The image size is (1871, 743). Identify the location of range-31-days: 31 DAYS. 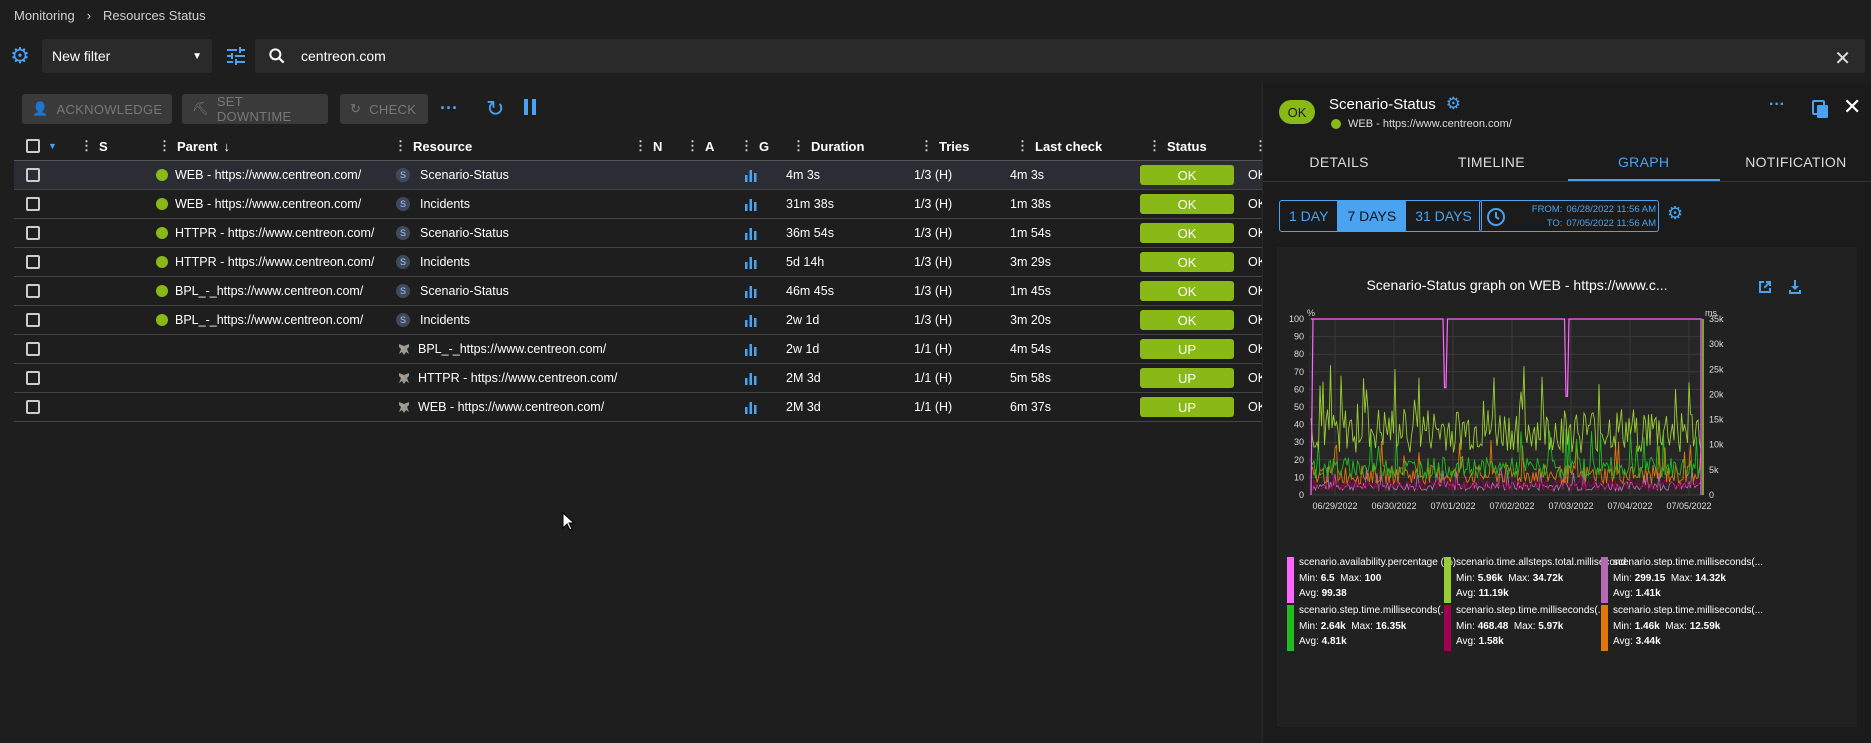
(1443, 216).